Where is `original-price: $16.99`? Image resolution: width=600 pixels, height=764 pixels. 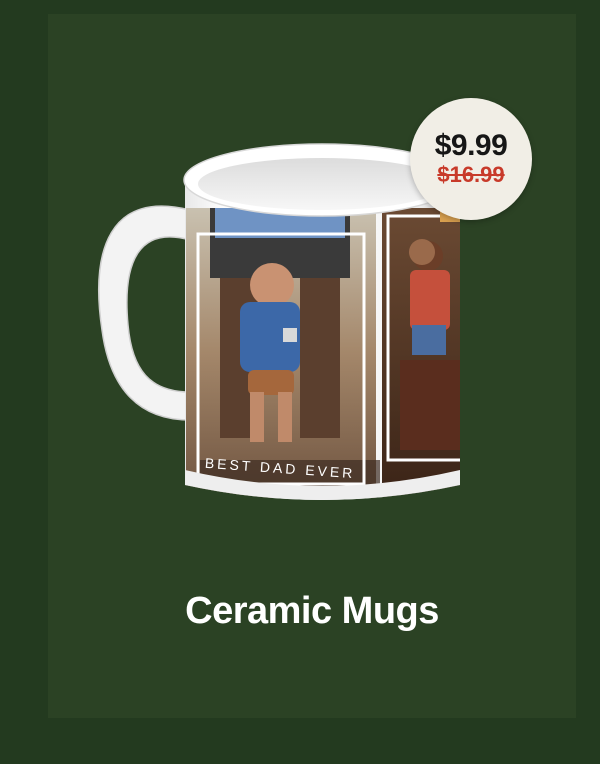 original-price: $16.99 is located at coordinates (471, 174).